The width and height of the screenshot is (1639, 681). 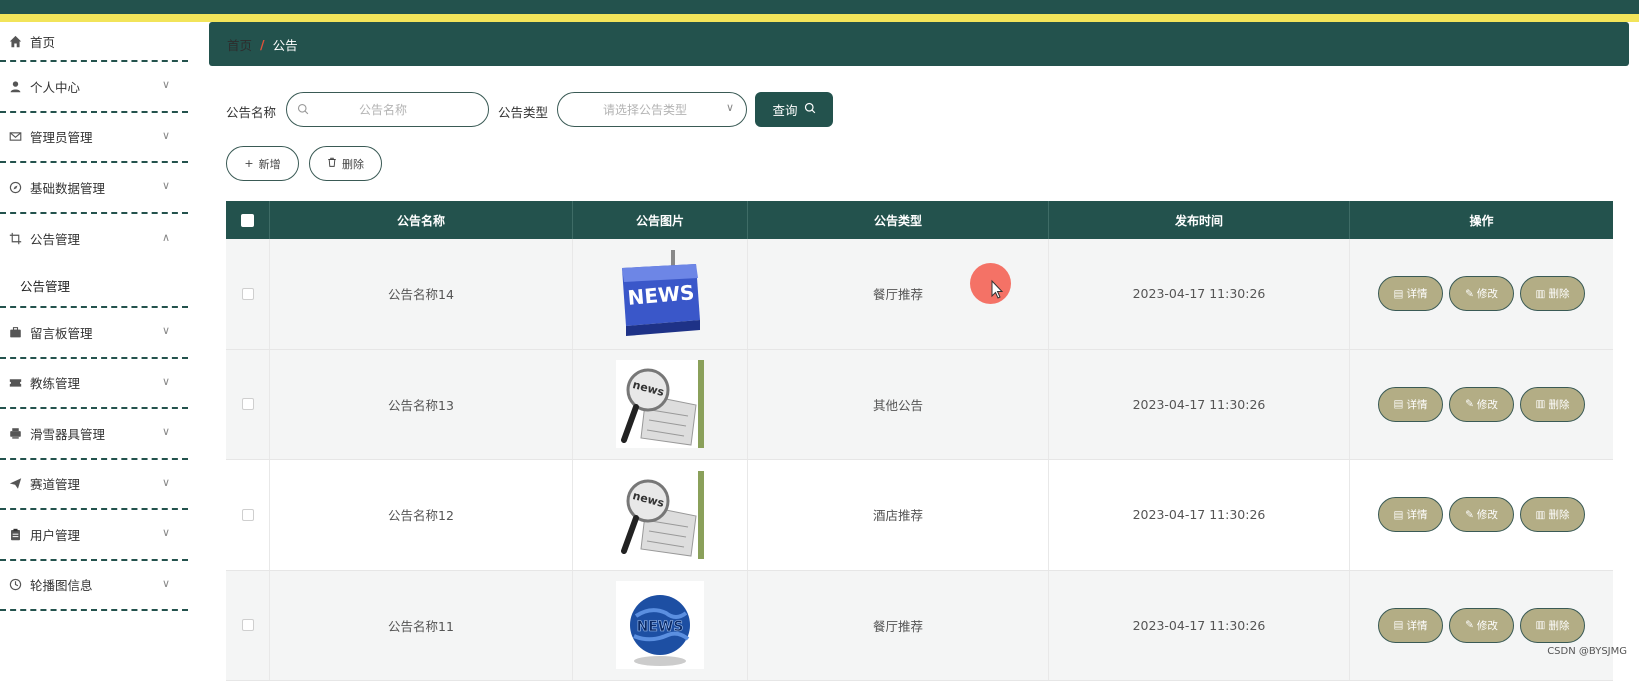 I want to click on add-button-label: 新增, so click(x=270, y=164).